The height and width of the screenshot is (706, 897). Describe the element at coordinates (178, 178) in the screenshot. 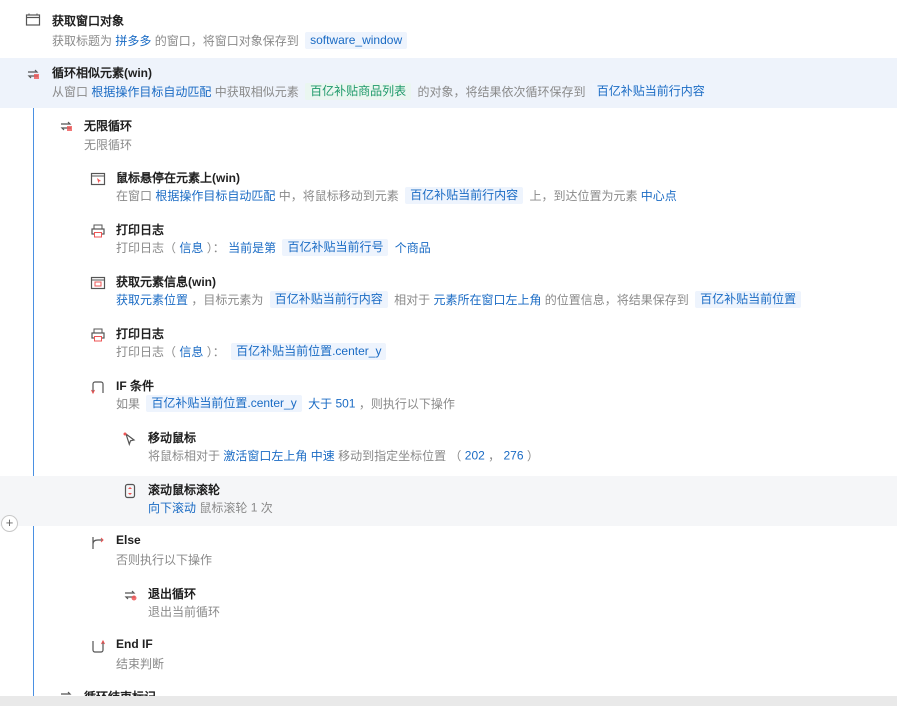

I see `step-title: 鼠标悬停在元素上(win)` at that location.